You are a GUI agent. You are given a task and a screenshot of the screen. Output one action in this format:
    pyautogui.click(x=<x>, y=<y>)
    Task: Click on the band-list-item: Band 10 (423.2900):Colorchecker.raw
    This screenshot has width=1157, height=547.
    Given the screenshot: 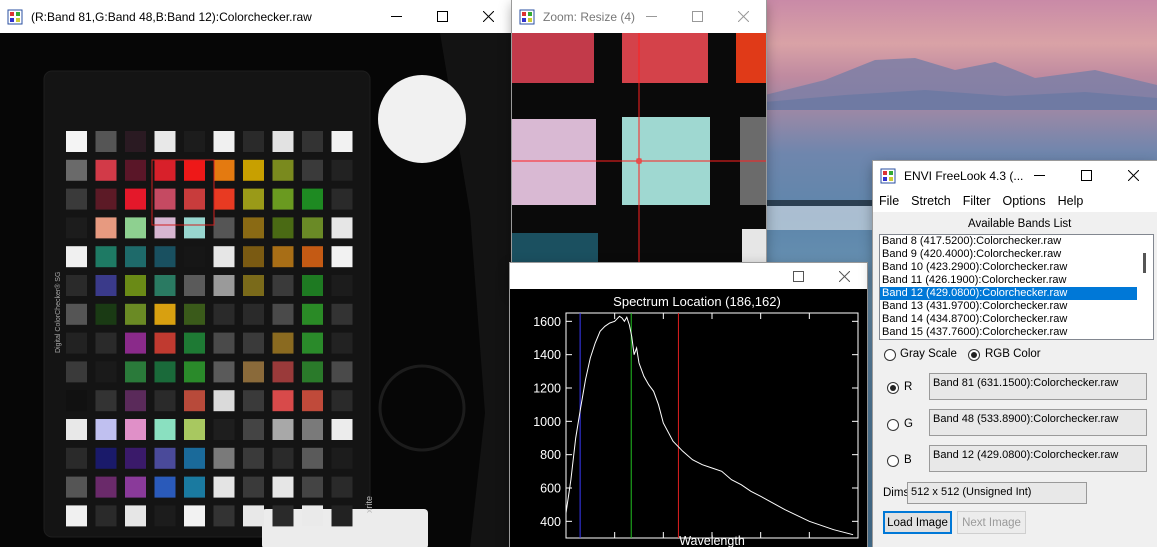 What is the action you would take?
    pyautogui.click(x=1009, y=267)
    